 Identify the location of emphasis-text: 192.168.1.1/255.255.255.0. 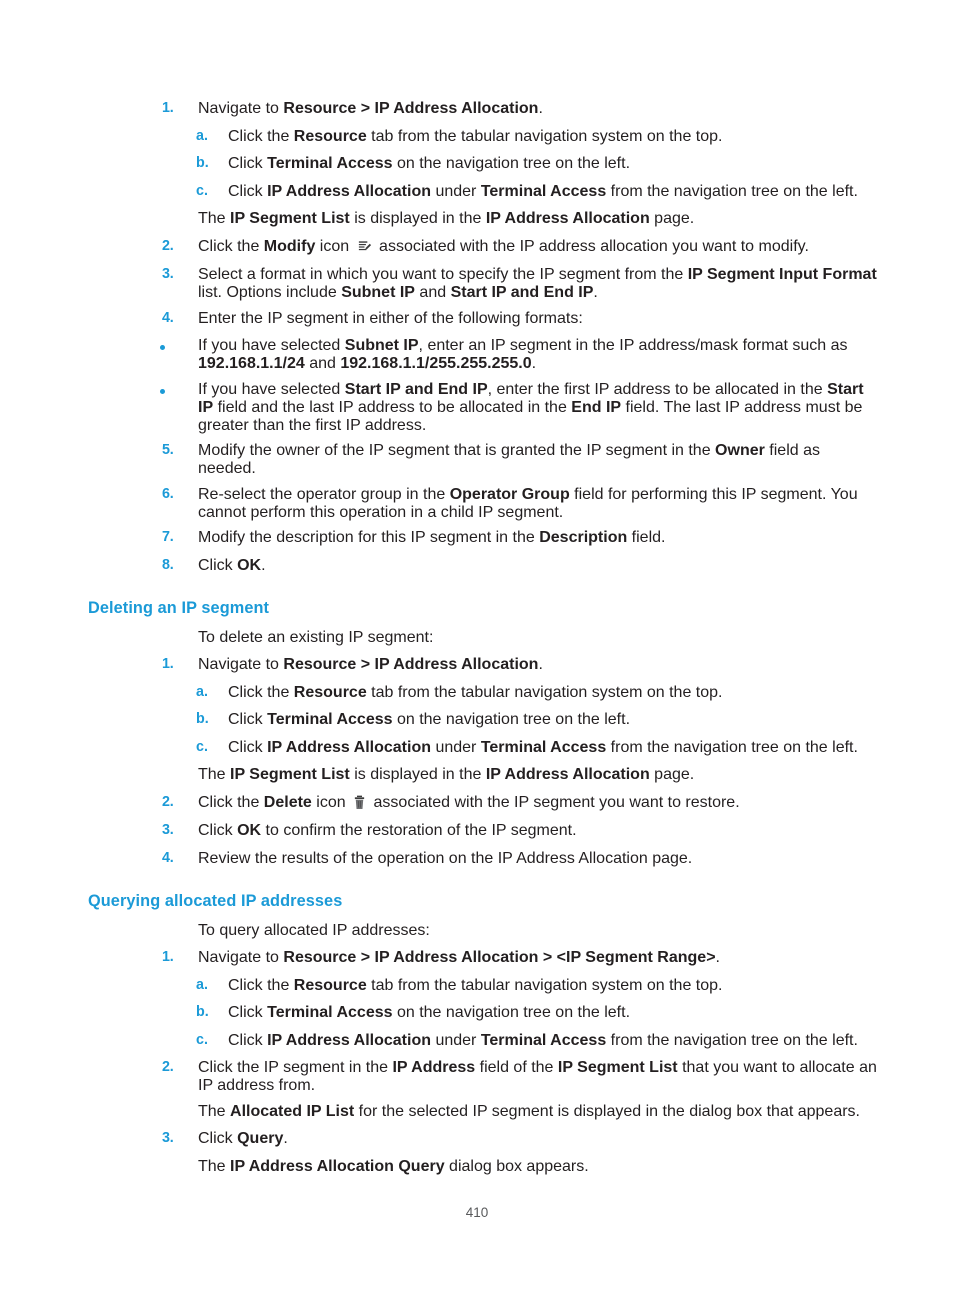
(436, 363).